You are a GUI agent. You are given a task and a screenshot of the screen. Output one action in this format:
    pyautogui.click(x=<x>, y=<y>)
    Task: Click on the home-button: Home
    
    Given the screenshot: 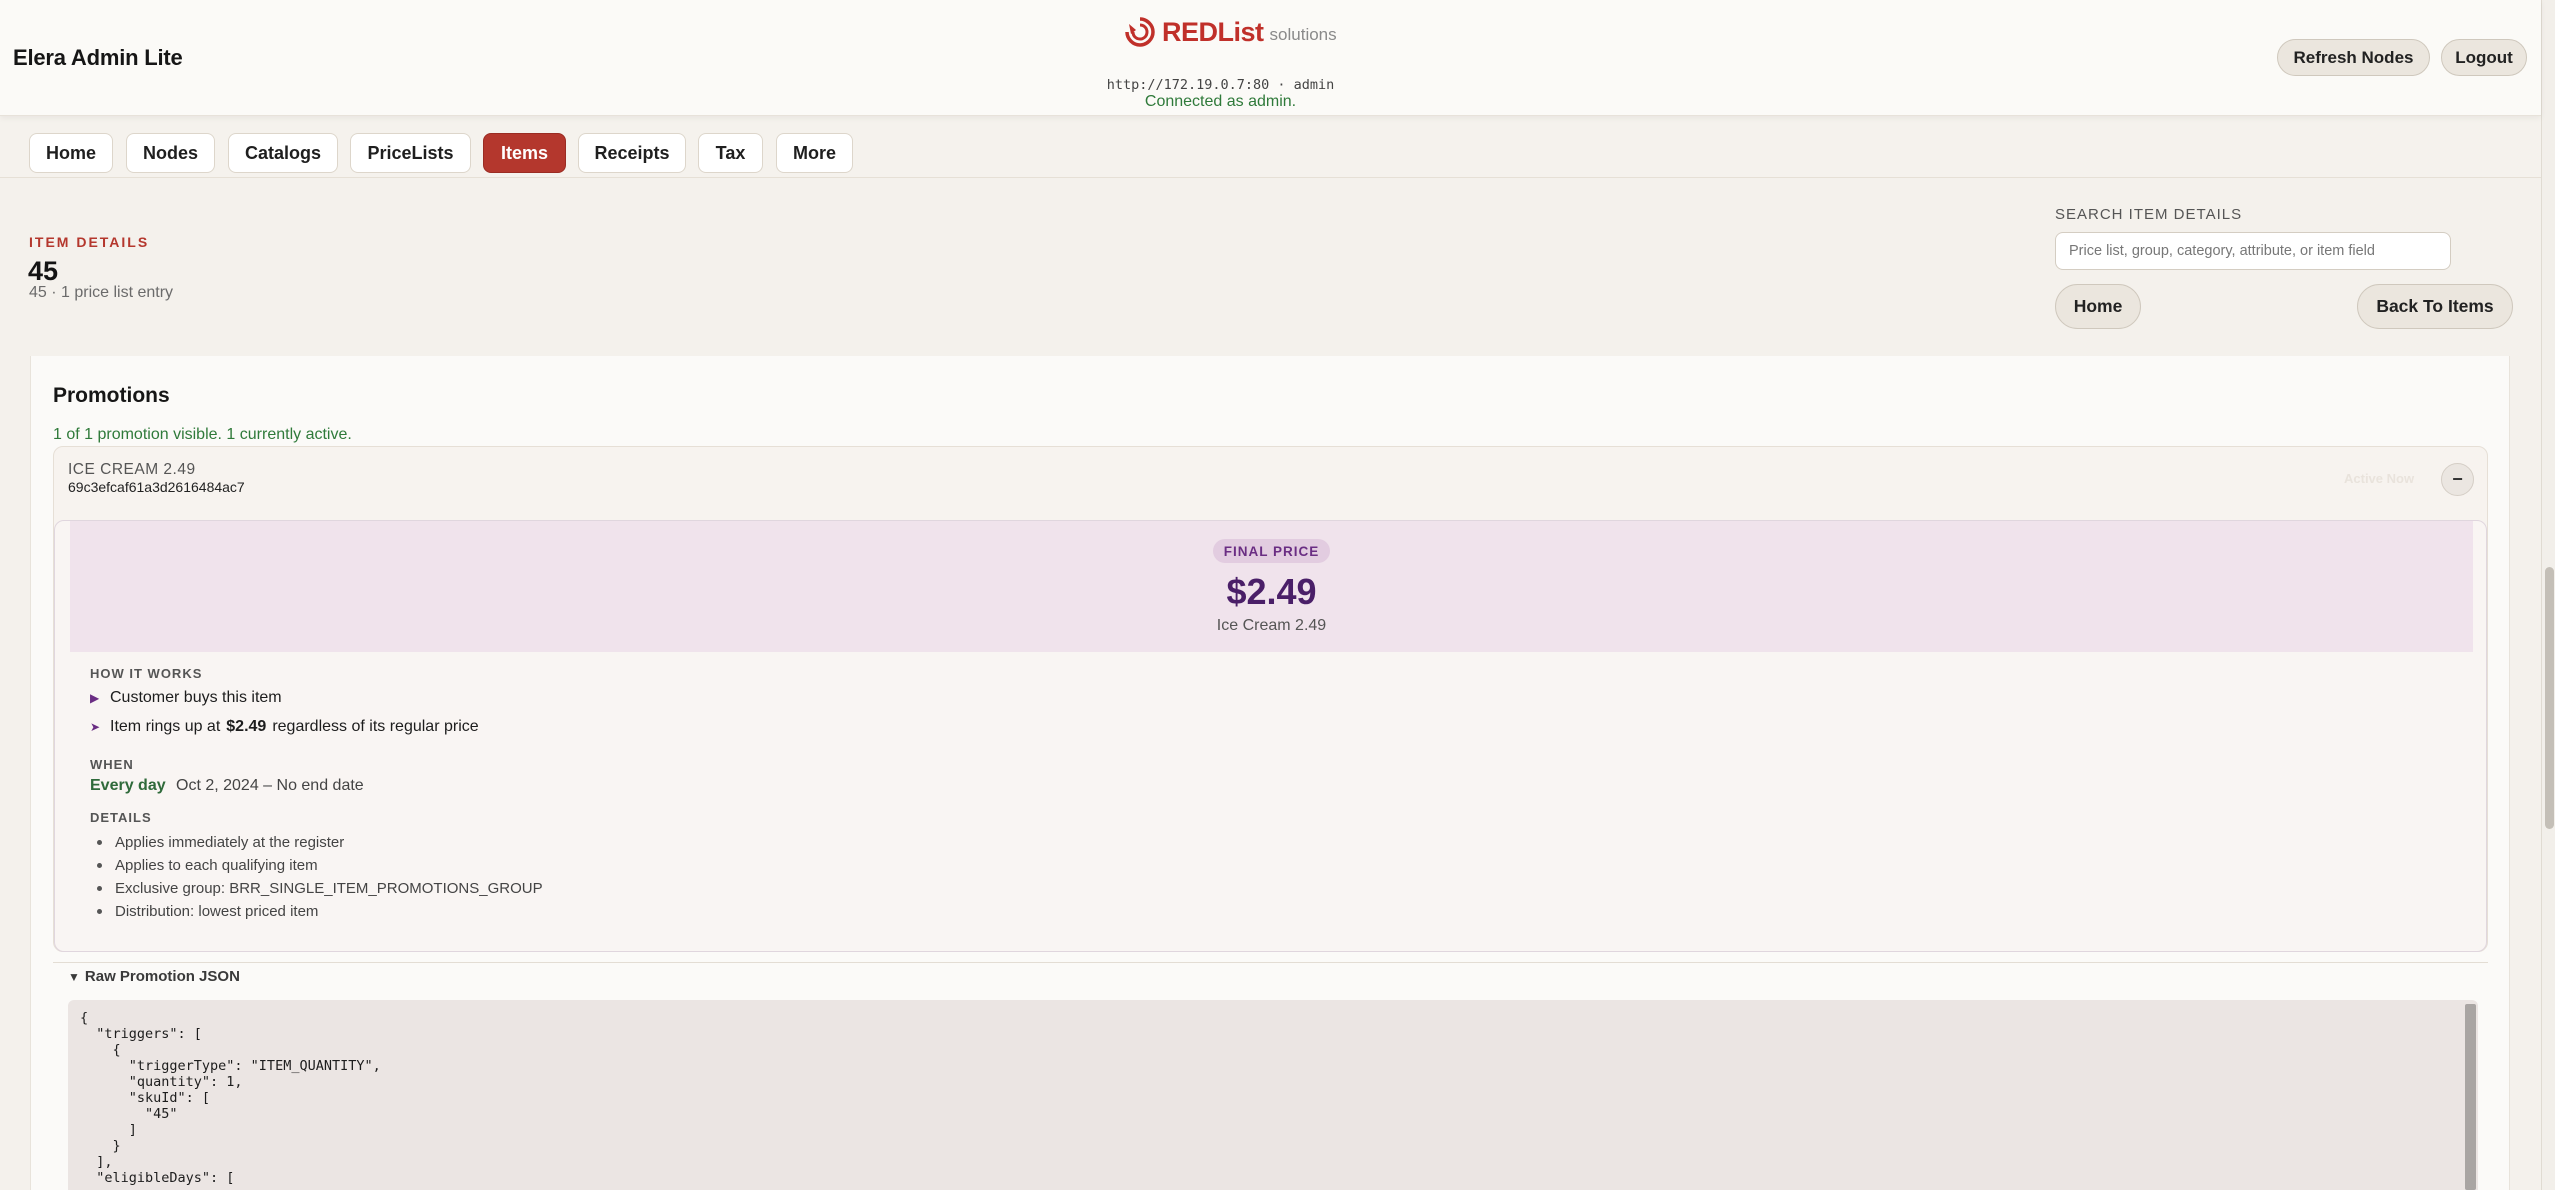 What is the action you would take?
    pyautogui.click(x=2098, y=306)
    